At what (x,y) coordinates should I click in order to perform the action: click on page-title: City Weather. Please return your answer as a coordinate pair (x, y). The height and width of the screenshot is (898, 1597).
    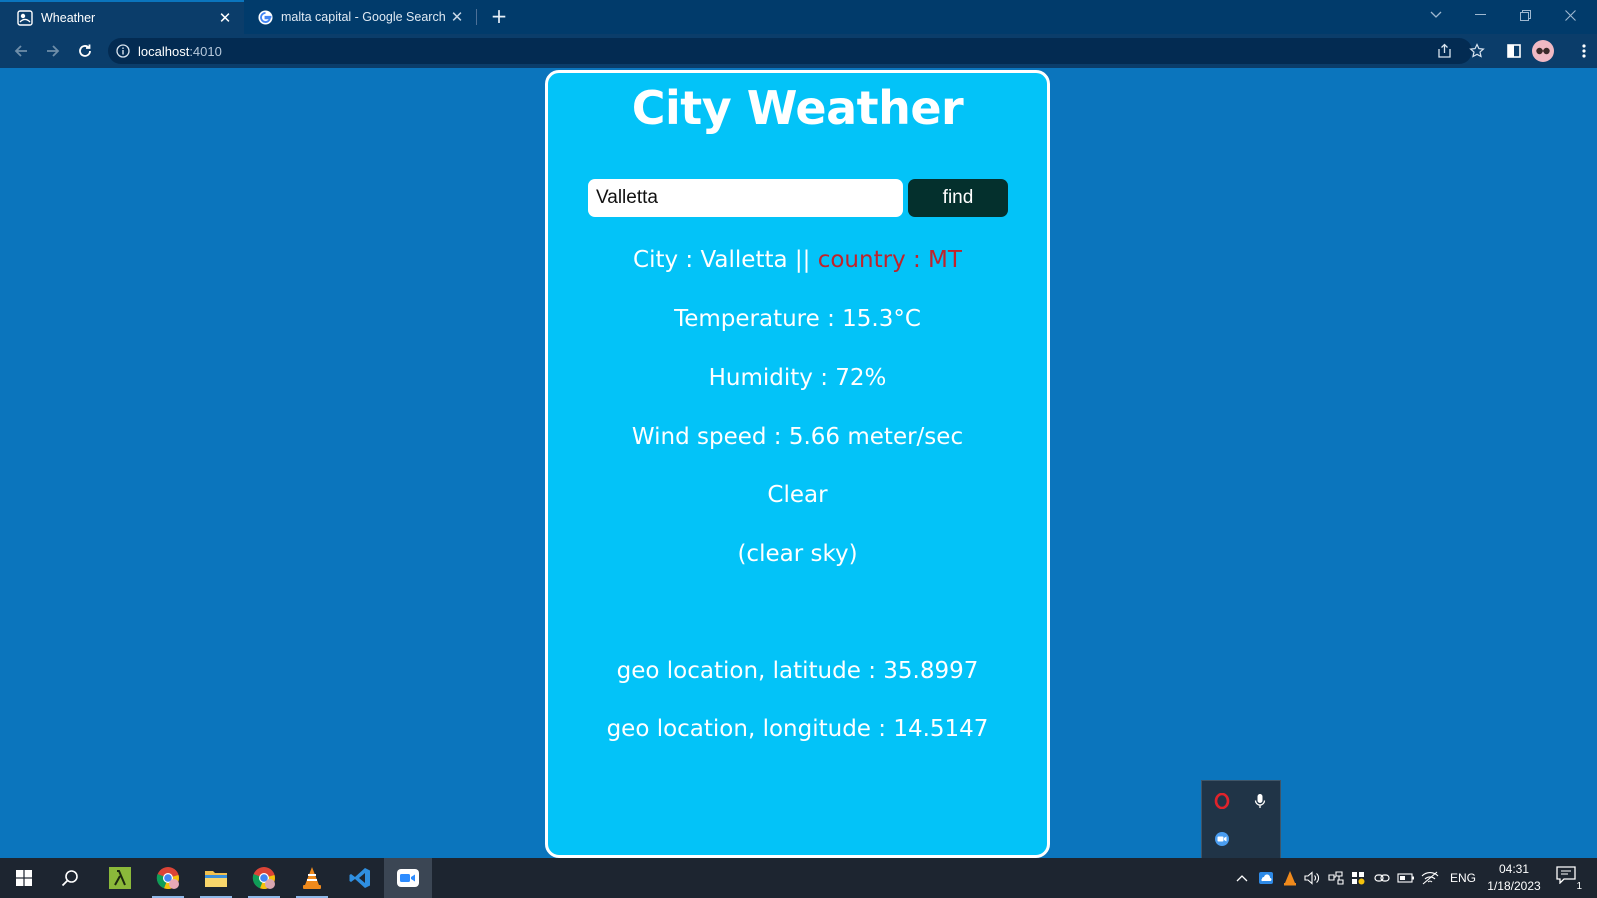
    Looking at the image, I should click on (797, 108).